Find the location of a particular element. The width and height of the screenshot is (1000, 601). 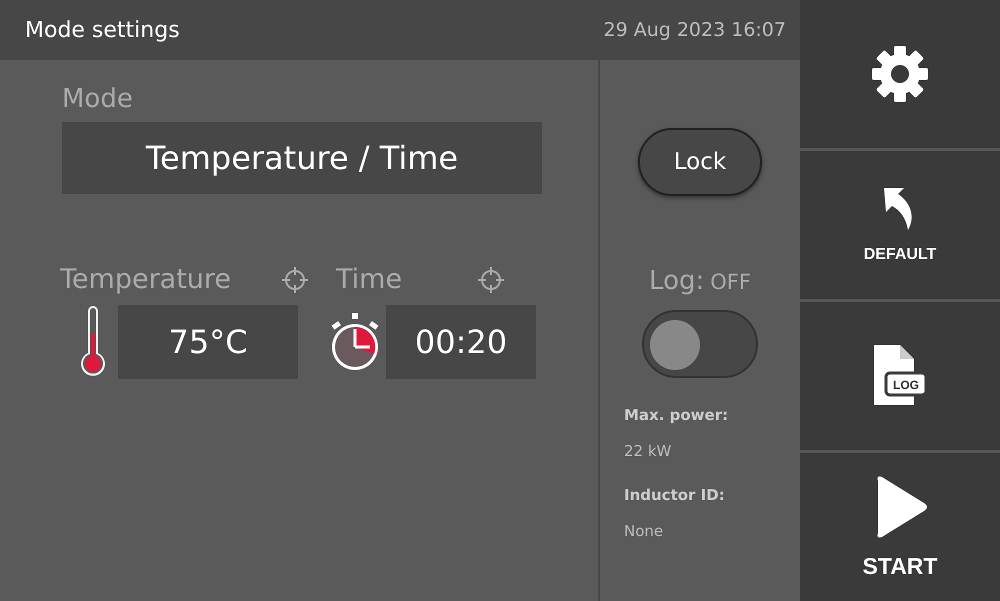

mode-selector: Temperature / Time is located at coordinates (302, 158).